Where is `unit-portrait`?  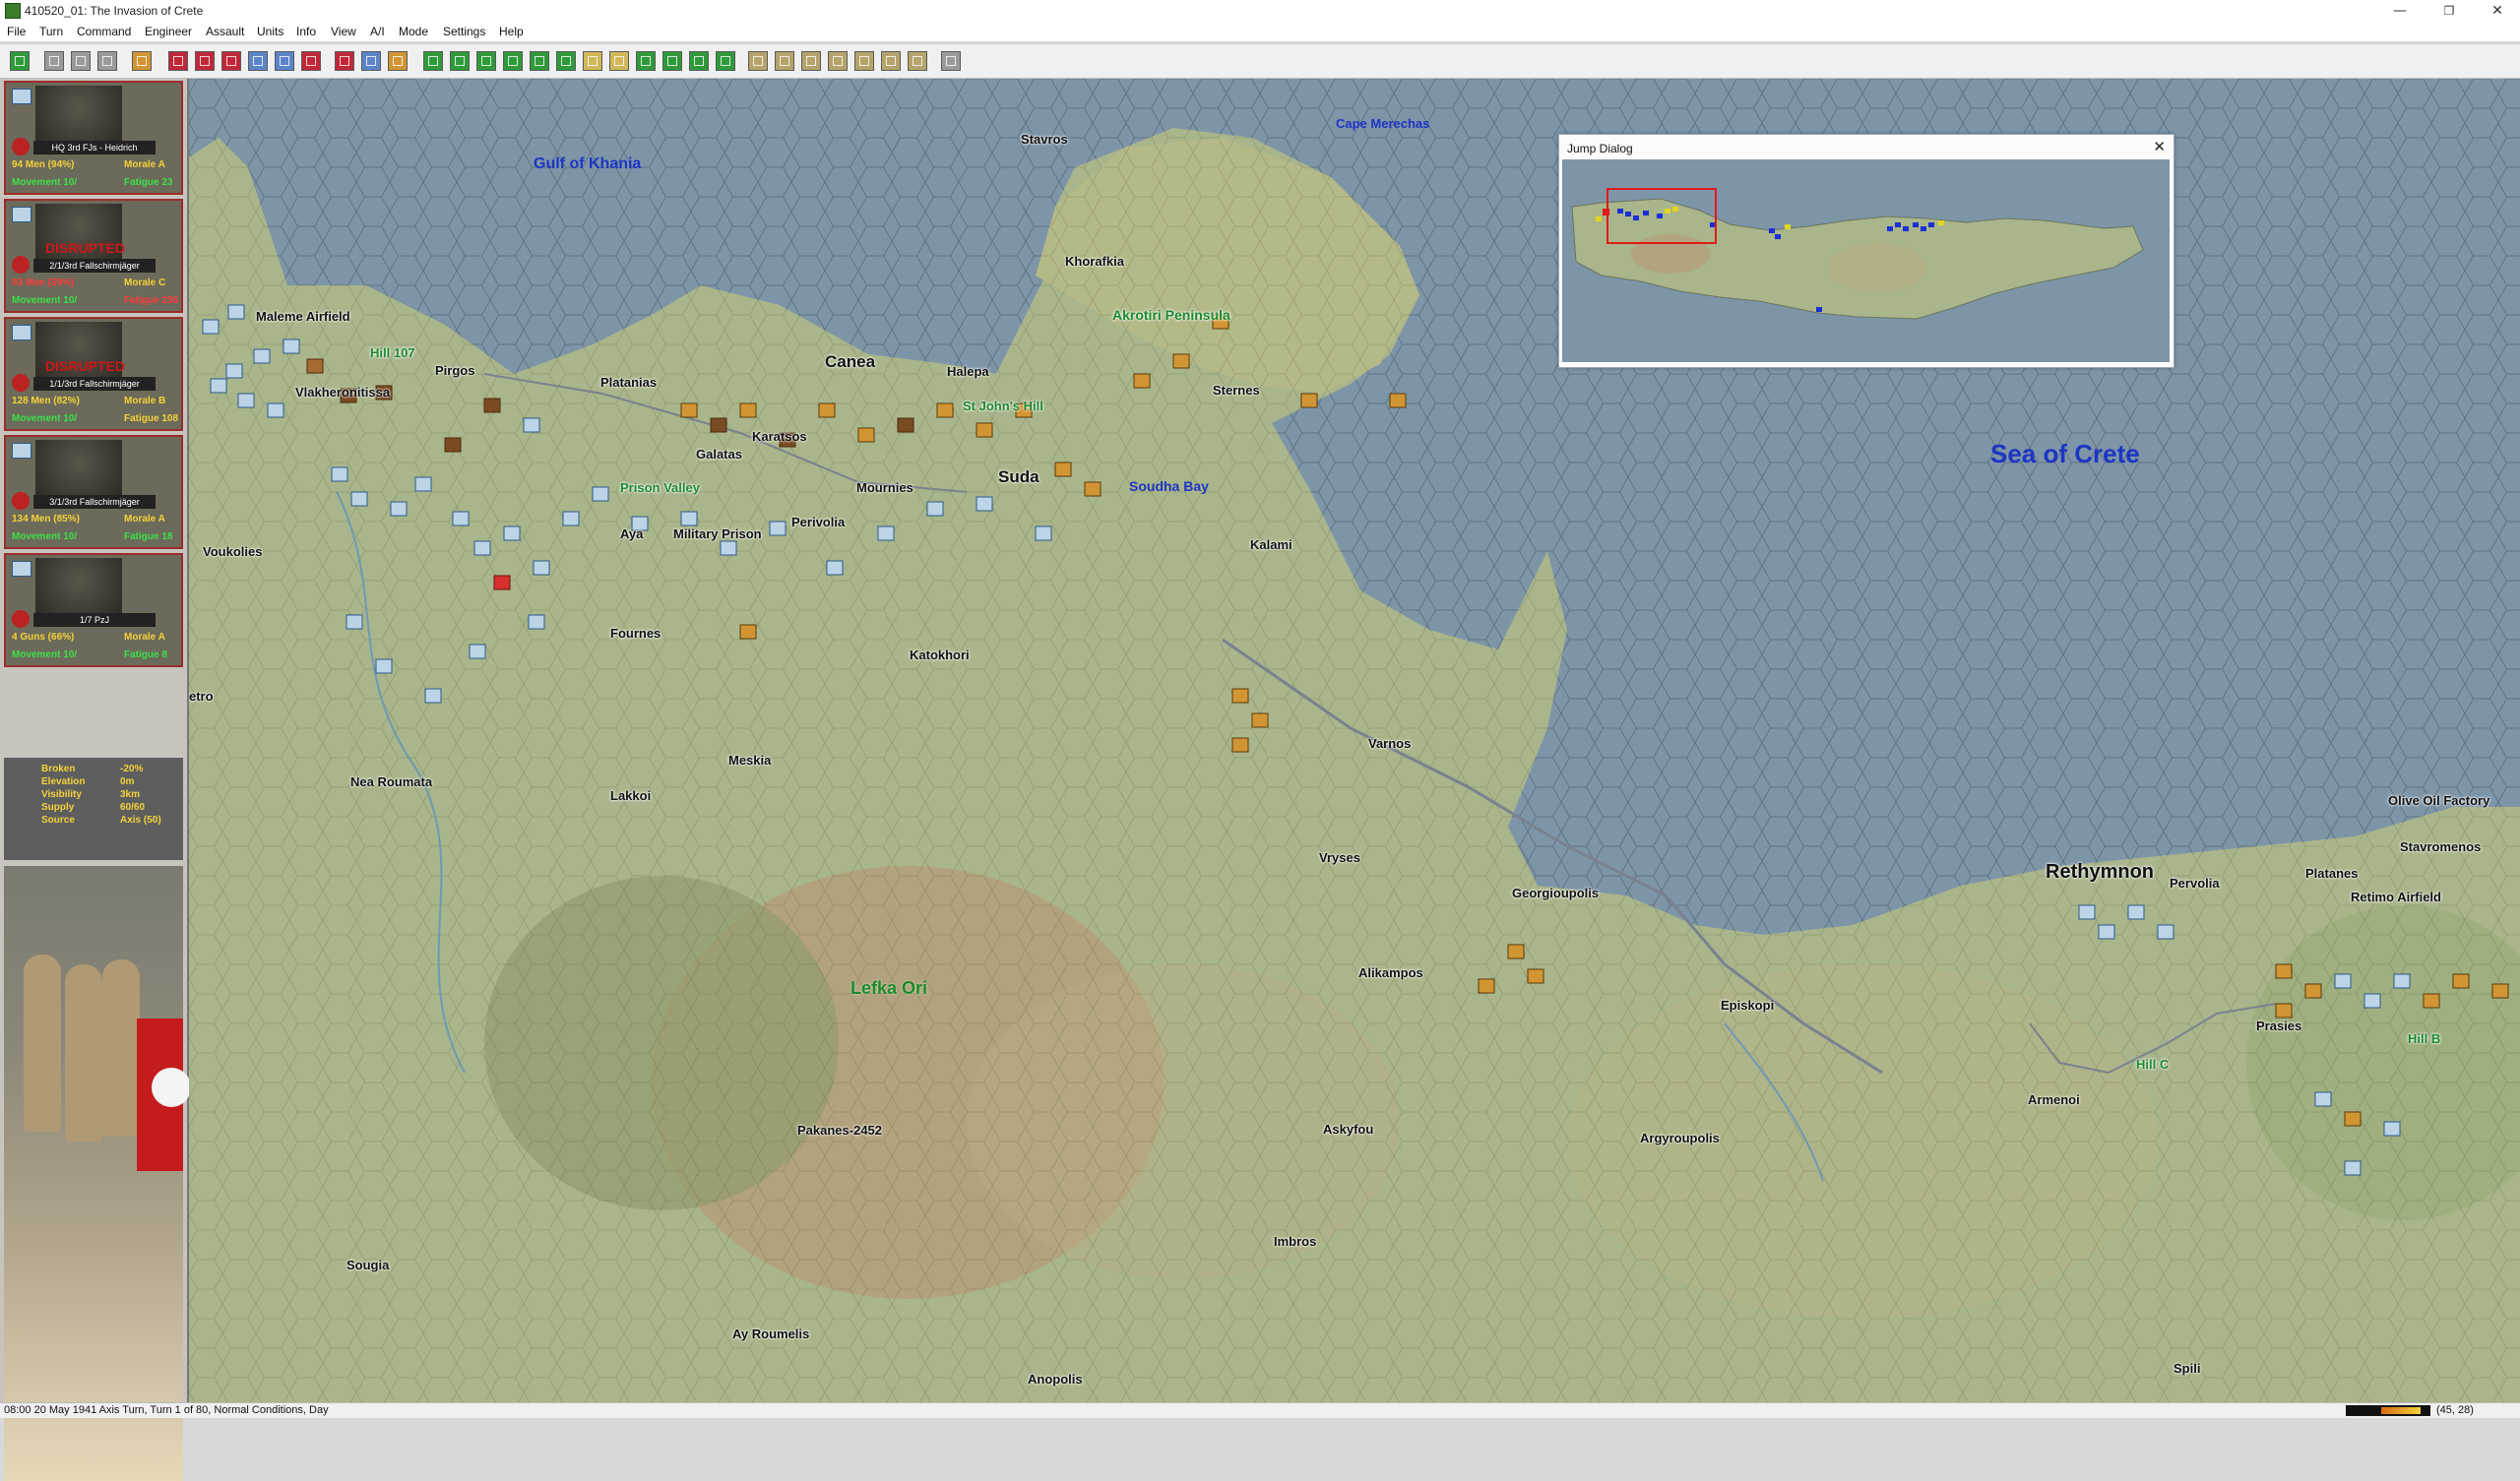
unit-portrait is located at coordinates (78, 114).